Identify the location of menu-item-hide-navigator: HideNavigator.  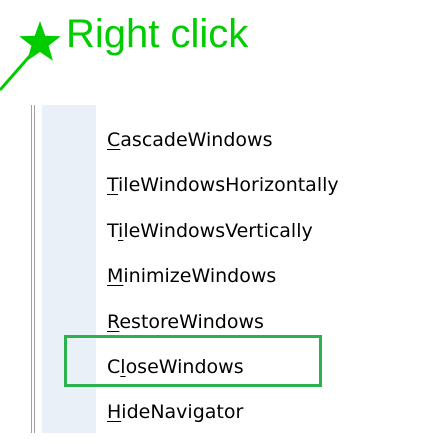
(234, 420).